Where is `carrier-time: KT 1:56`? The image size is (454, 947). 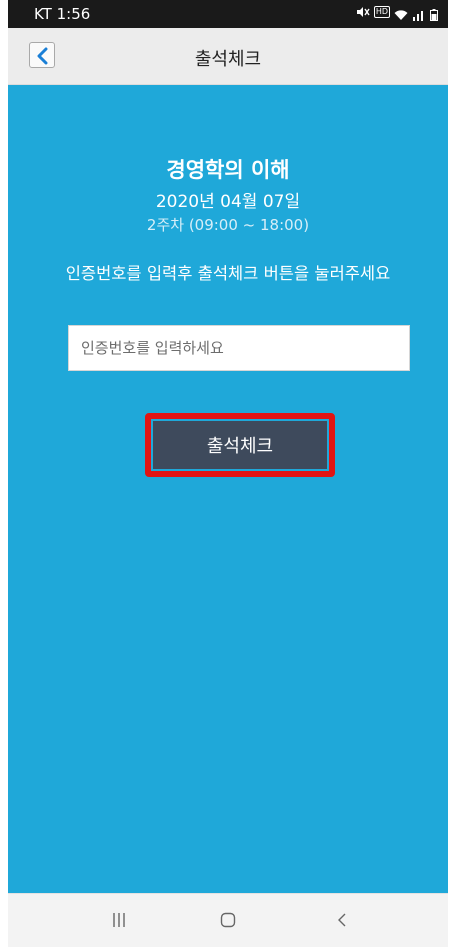 carrier-time: KT 1:56 is located at coordinates (62, 14).